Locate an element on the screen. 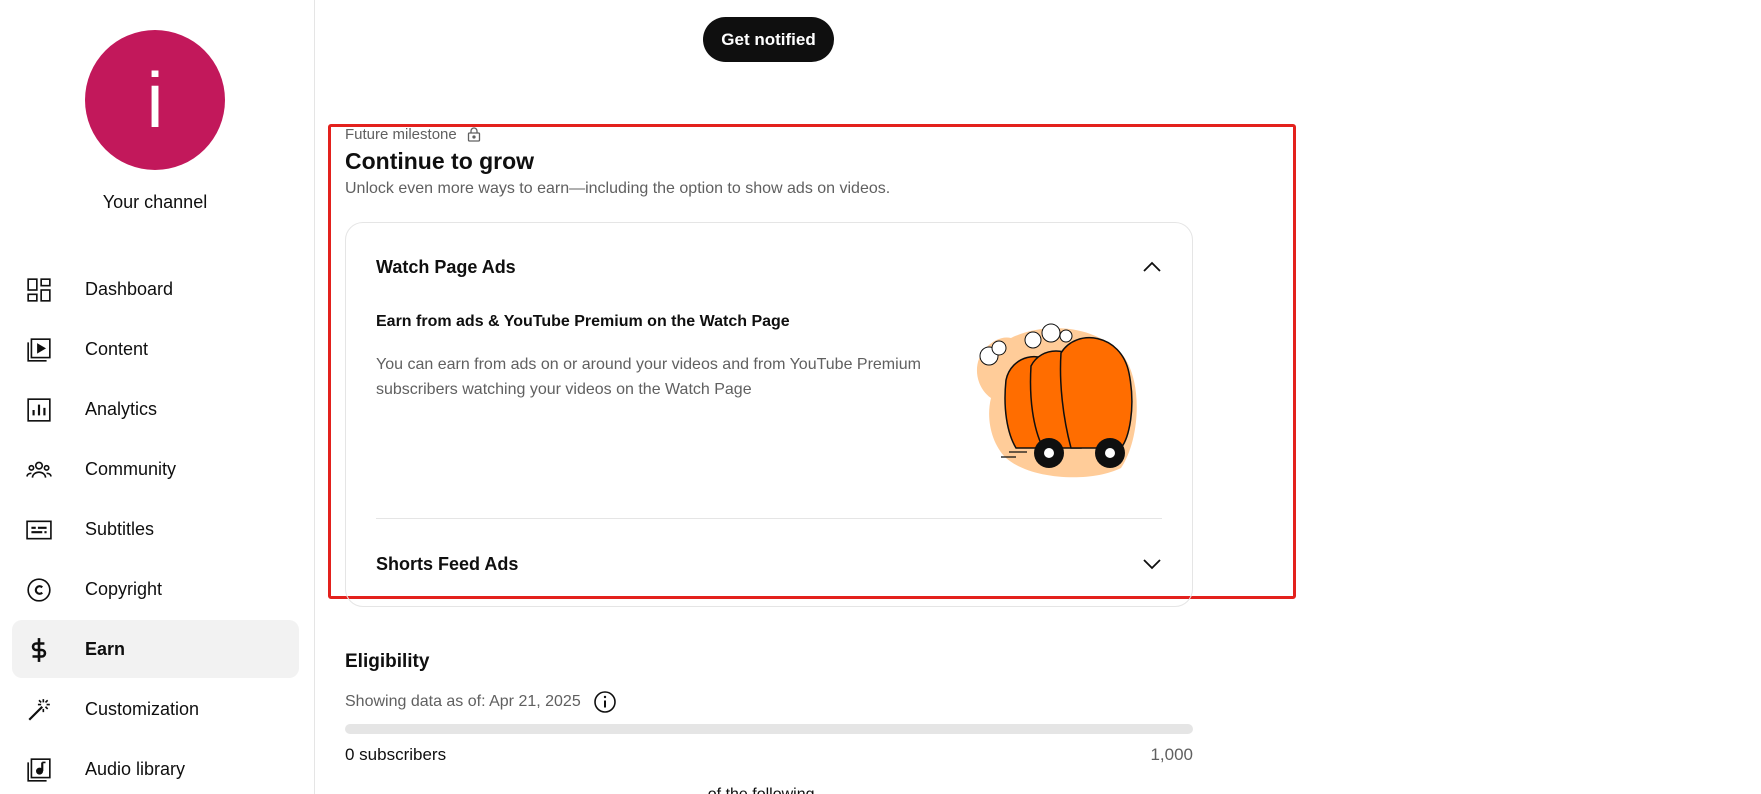 The height and width of the screenshot is (794, 1761). orange-car-illustration is located at coordinates (1056, 400).